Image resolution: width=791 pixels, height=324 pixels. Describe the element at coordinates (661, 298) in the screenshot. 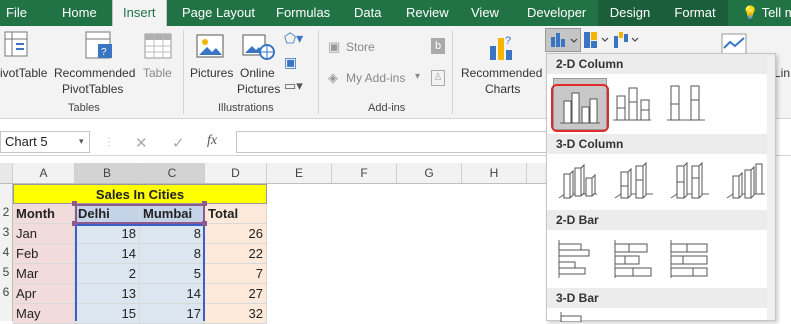

I see `section-header-3d-bar: 3-D Bar` at that location.